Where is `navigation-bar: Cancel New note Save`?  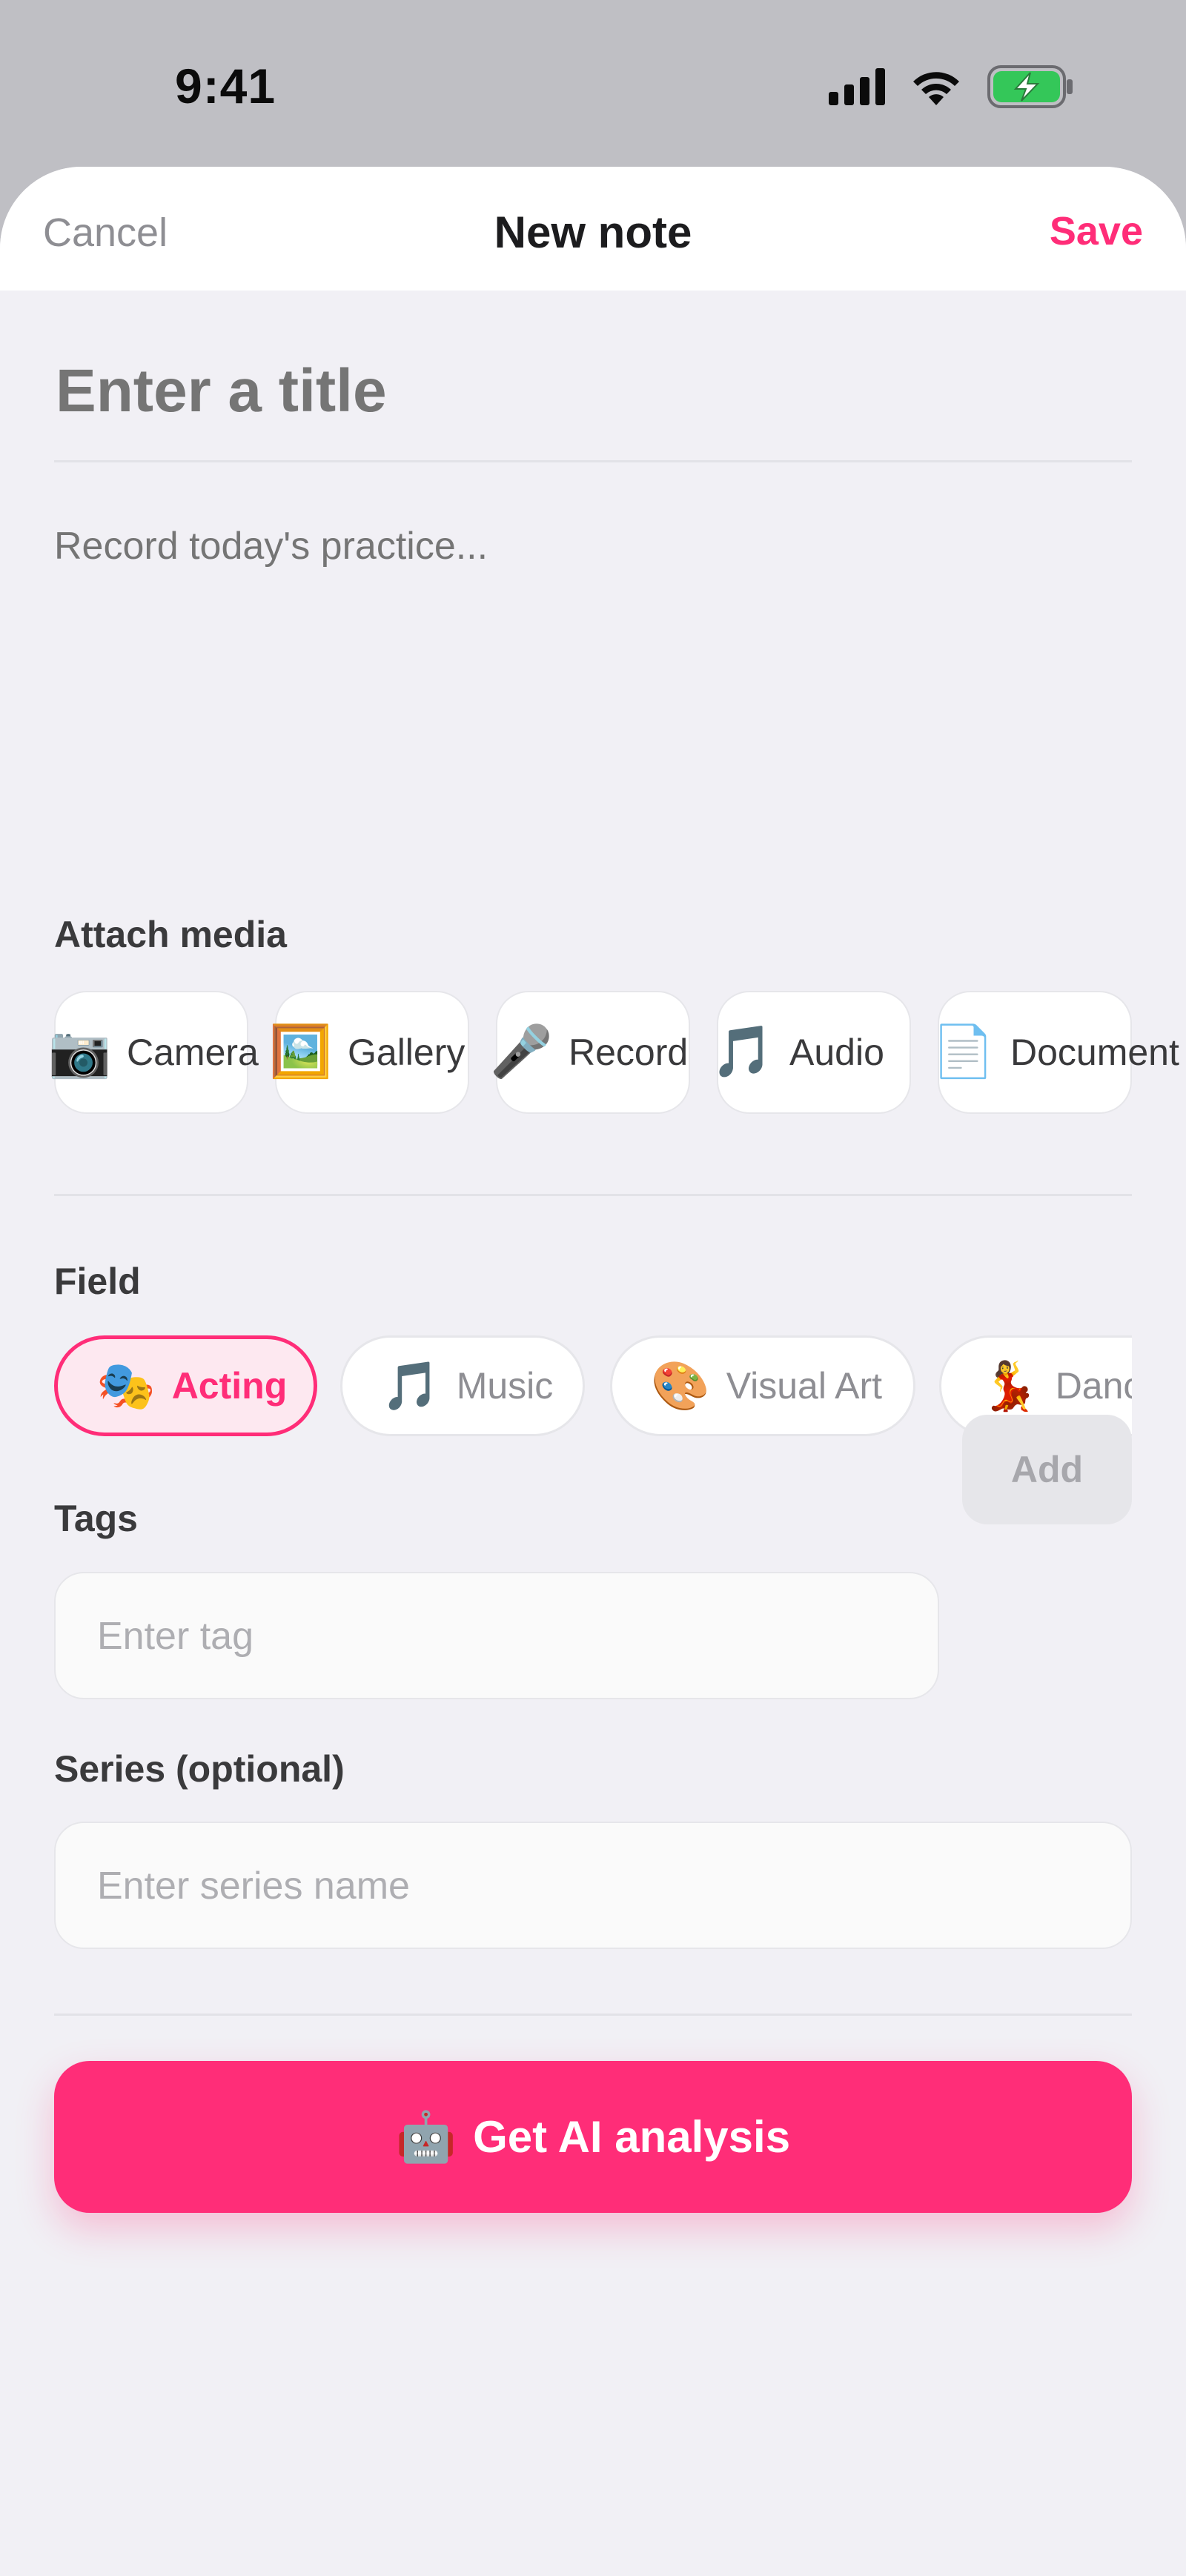
navigation-bar: Cancel New note Save is located at coordinates (593, 229).